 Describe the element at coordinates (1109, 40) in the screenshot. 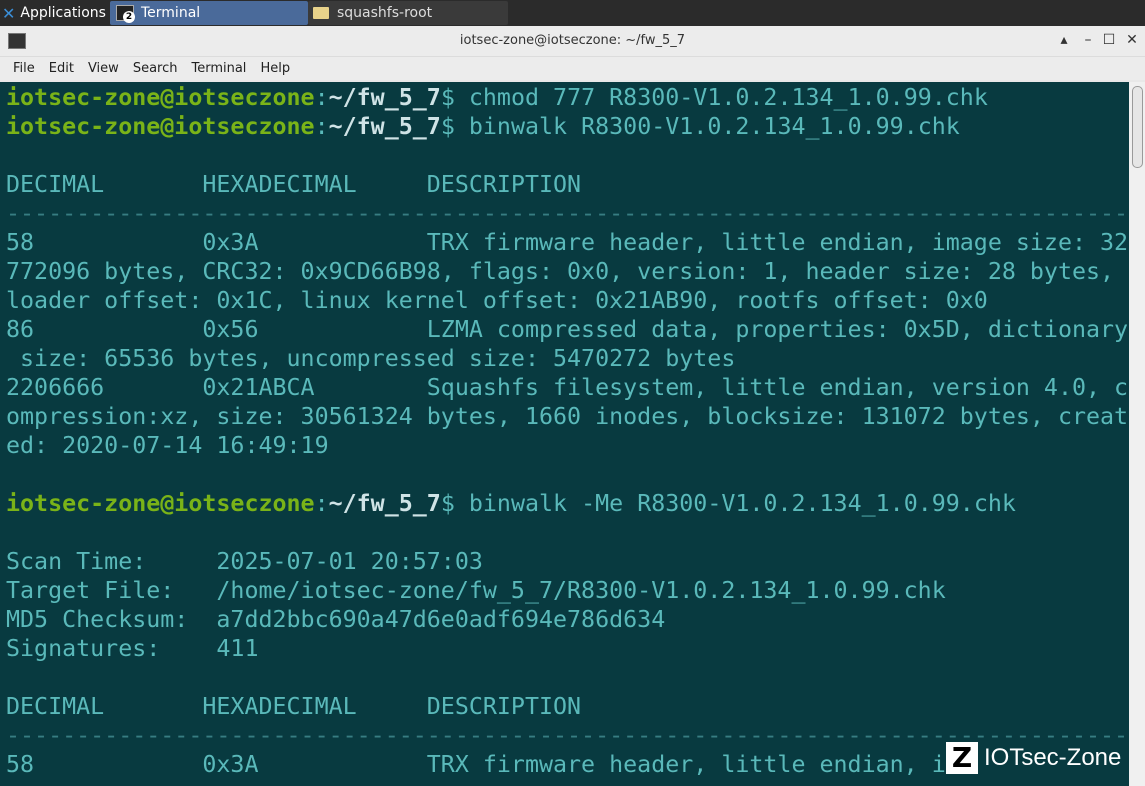

I see `maximize-button: ☐` at that location.